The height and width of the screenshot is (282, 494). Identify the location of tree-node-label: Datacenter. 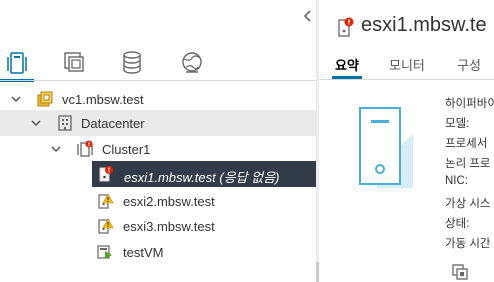
(113, 123).